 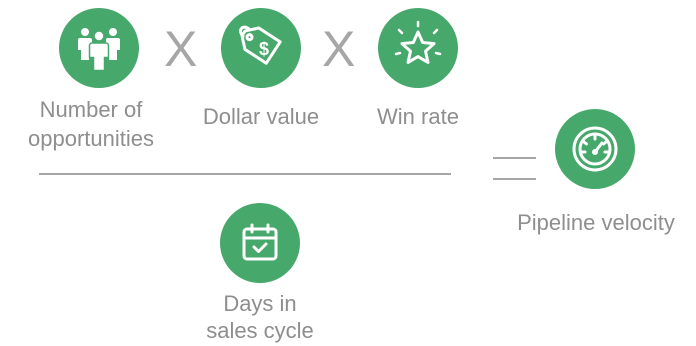 I want to click on star-icon, so click(x=418, y=42).